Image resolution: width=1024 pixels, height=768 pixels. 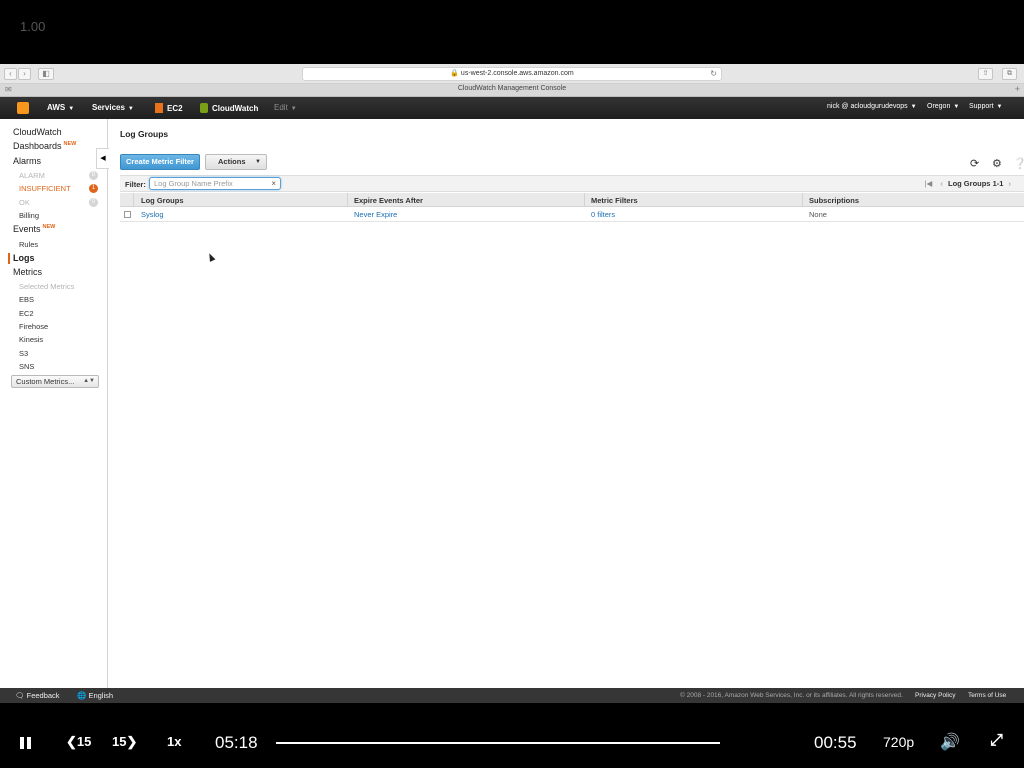 What do you see at coordinates (985, 74) in the screenshot?
I see `share-icon: ⇧` at bounding box center [985, 74].